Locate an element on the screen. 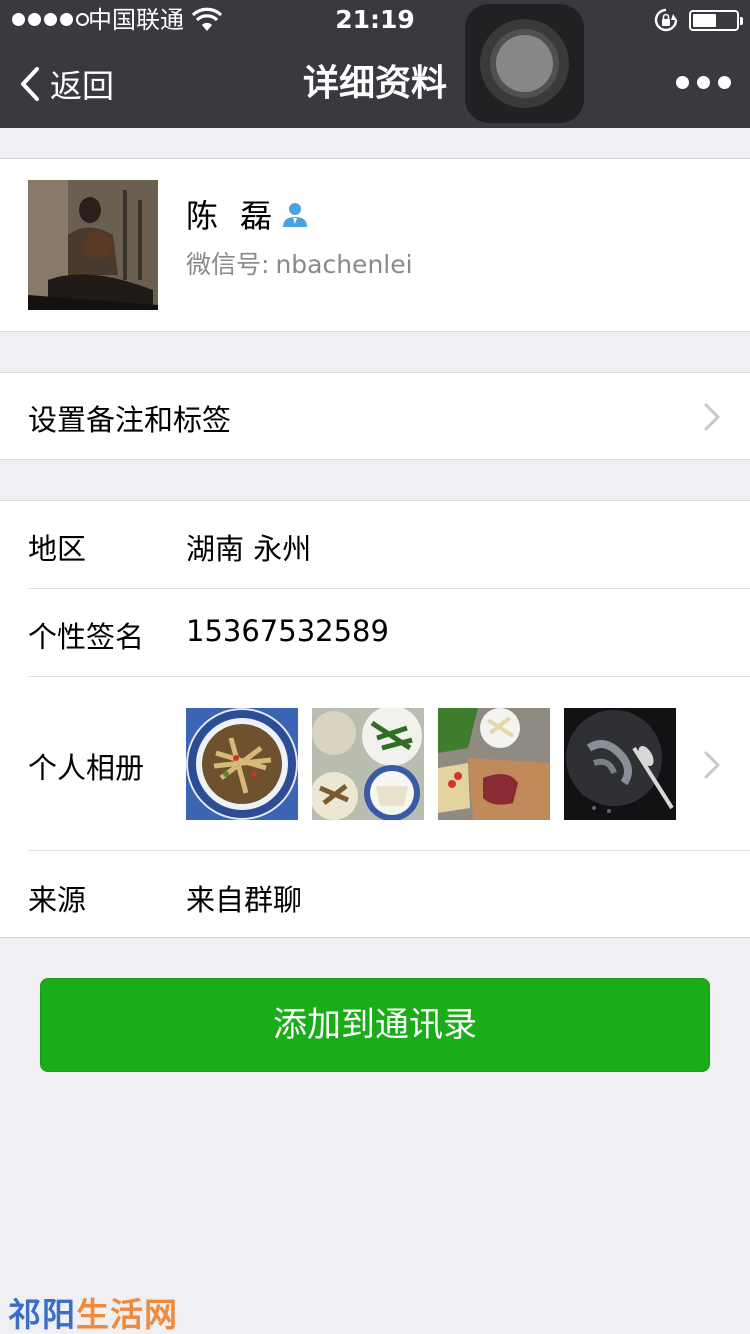 This screenshot has width=750, height=1334. album-label: 个人相册 is located at coordinates (86, 768).